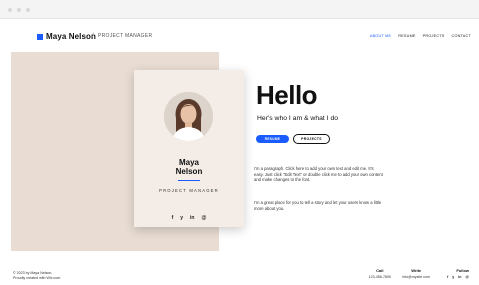  What do you see at coordinates (311, 139) in the screenshot?
I see `projects-button: PROJECTS` at bounding box center [311, 139].